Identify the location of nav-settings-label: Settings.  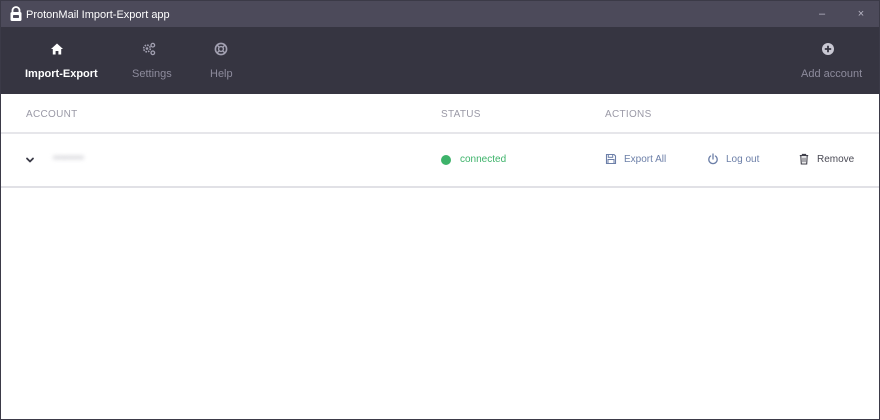
(152, 74).